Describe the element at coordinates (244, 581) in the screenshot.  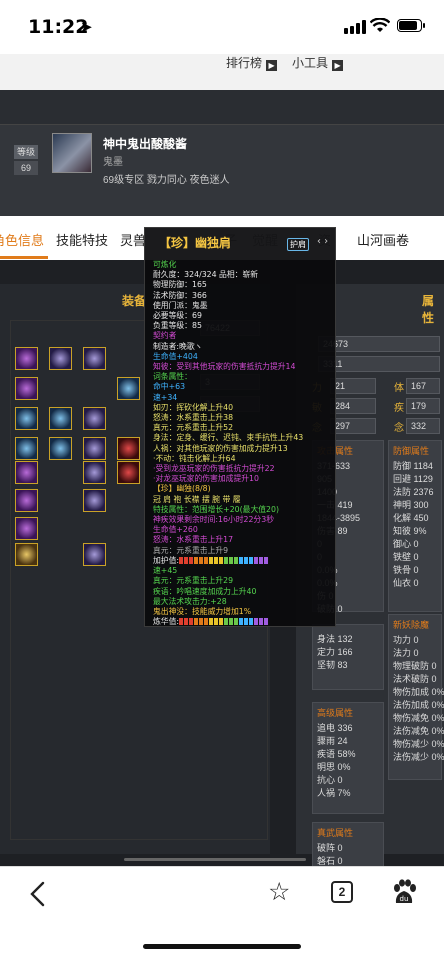
I see `tooltip-line: 真元：元系重击上升29` at that location.